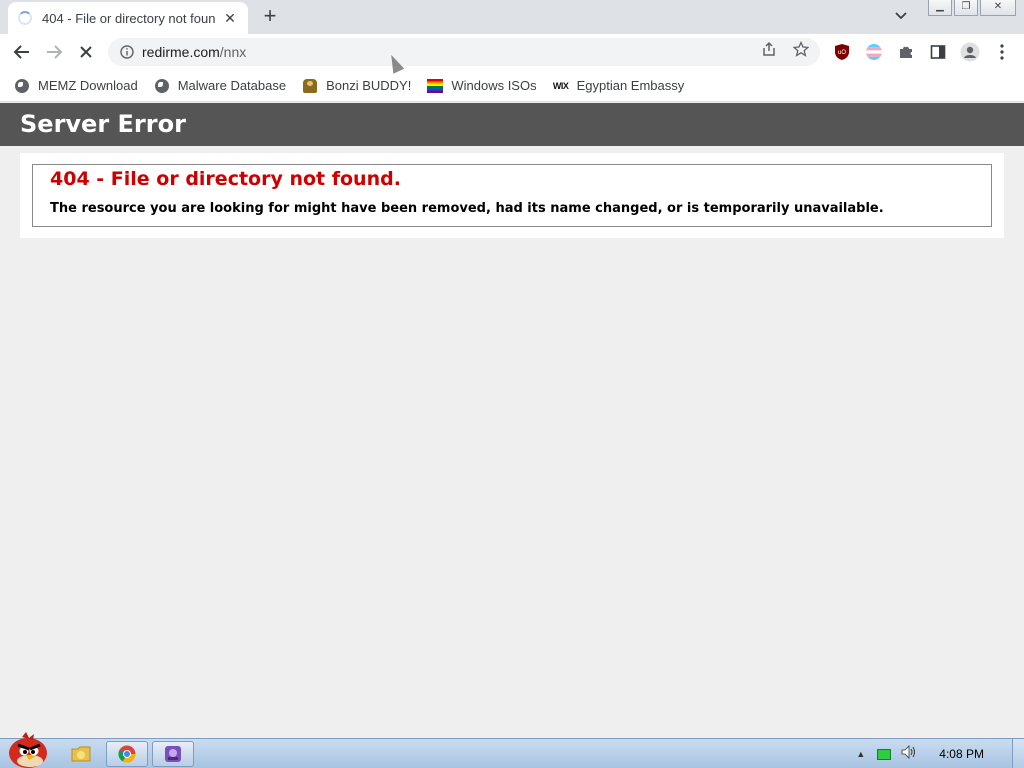  What do you see at coordinates (88, 85) in the screenshot?
I see `bookmark-label: MEMZ Download` at bounding box center [88, 85].